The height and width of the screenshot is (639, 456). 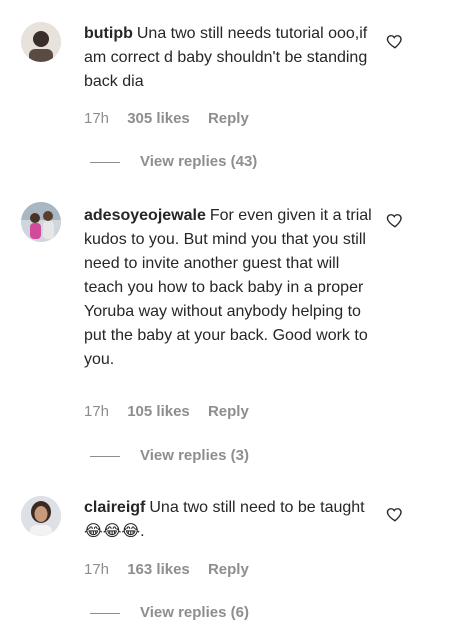 I want to click on view-replies: View replies (43), so click(x=173, y=162).